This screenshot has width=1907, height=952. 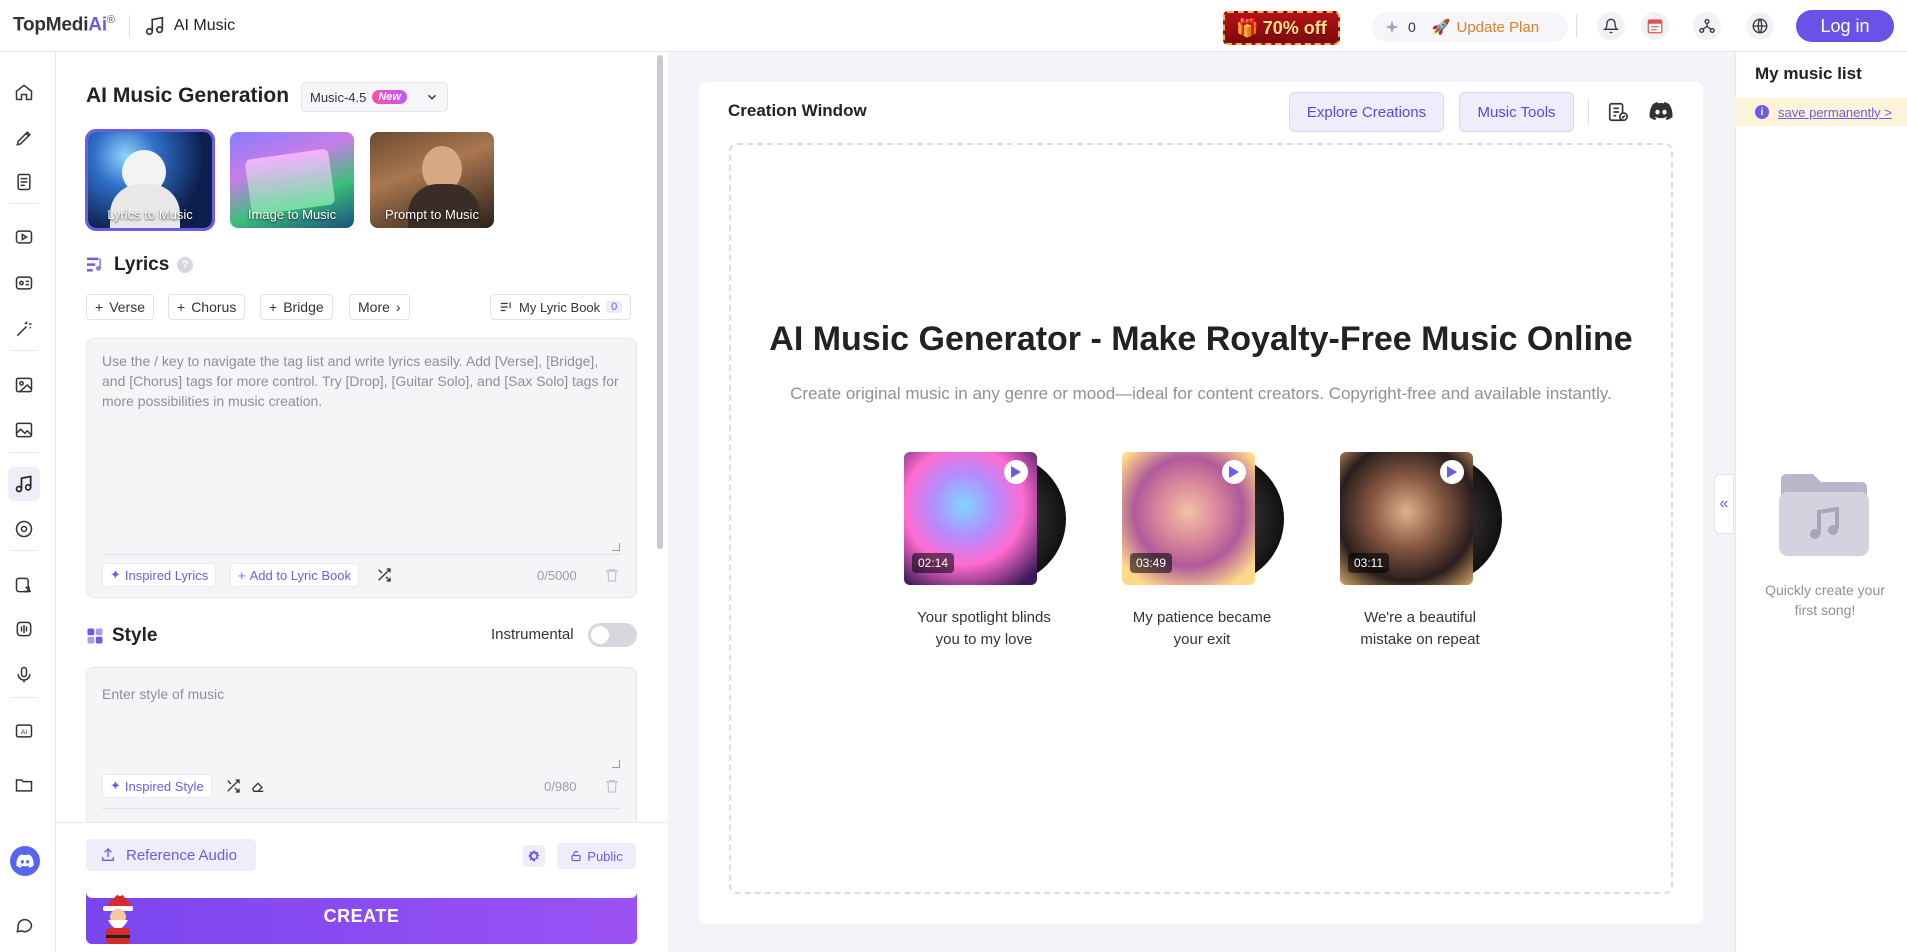 What do you see at coordinates (24, 138) in the screenshot?
I see `pen-icon` at bounding box center [24, 138].